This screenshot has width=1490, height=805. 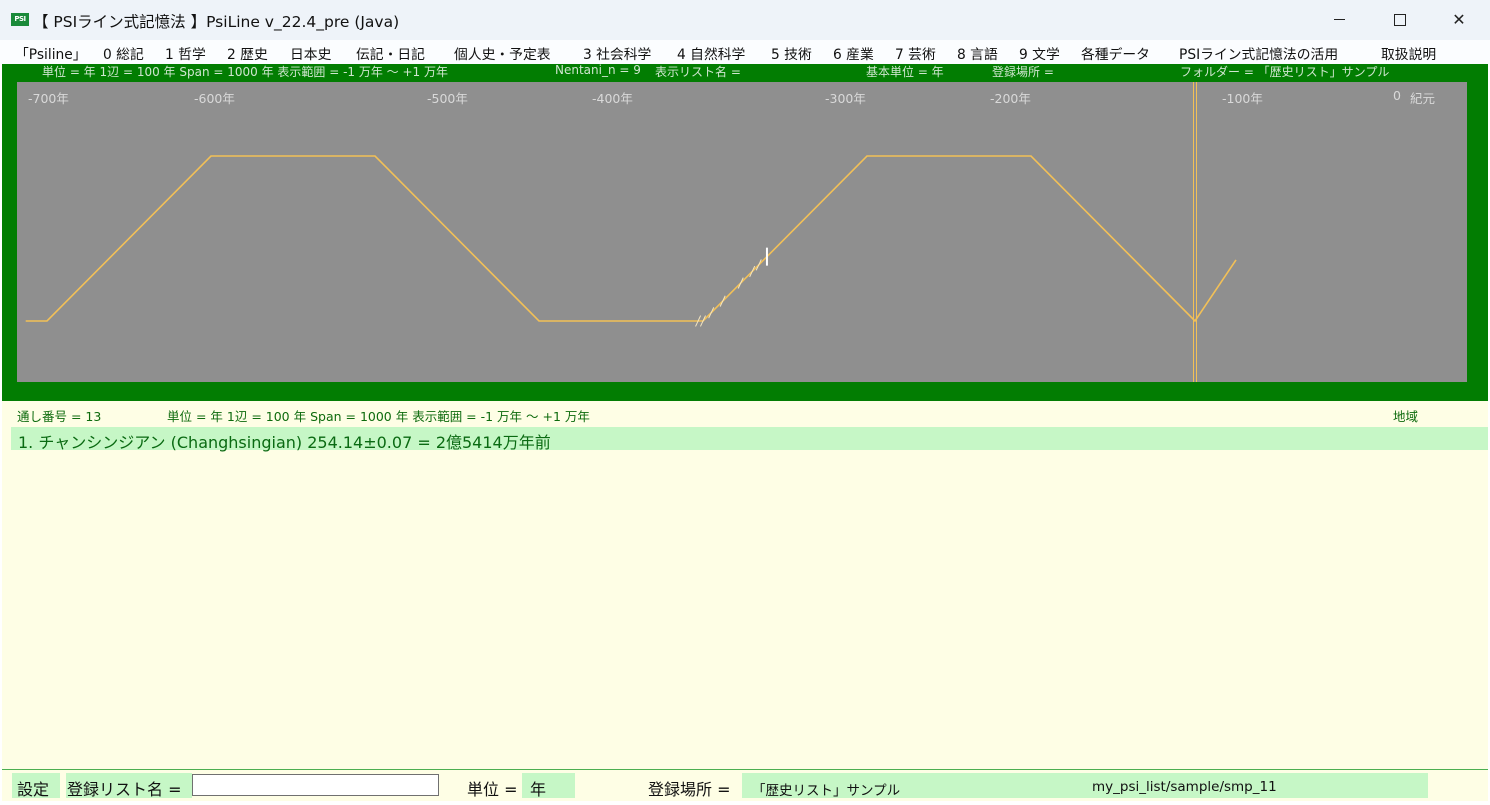 I want to click on top-folder: フォルダー = 「歴史リスト」サンプル, so click(x=1285, y=72).